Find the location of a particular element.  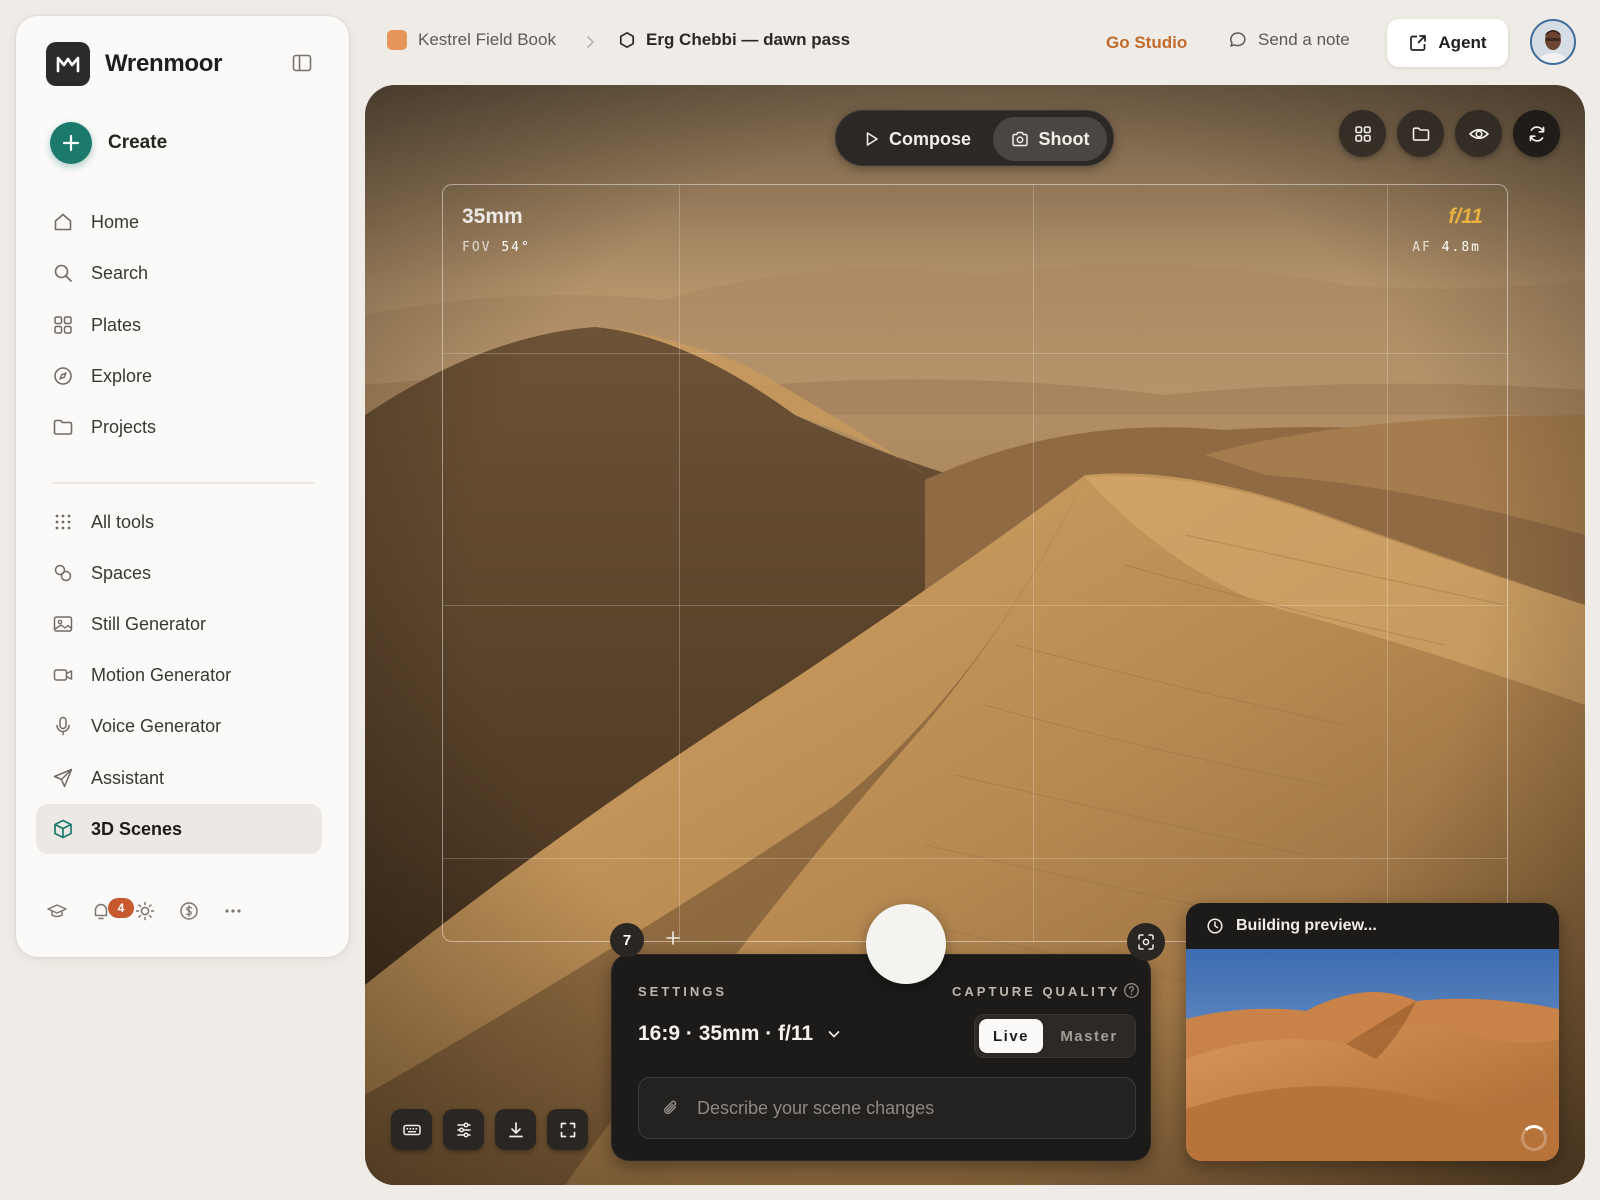

nav-item-assistant: Assistant is located at coordinates (179, 778).